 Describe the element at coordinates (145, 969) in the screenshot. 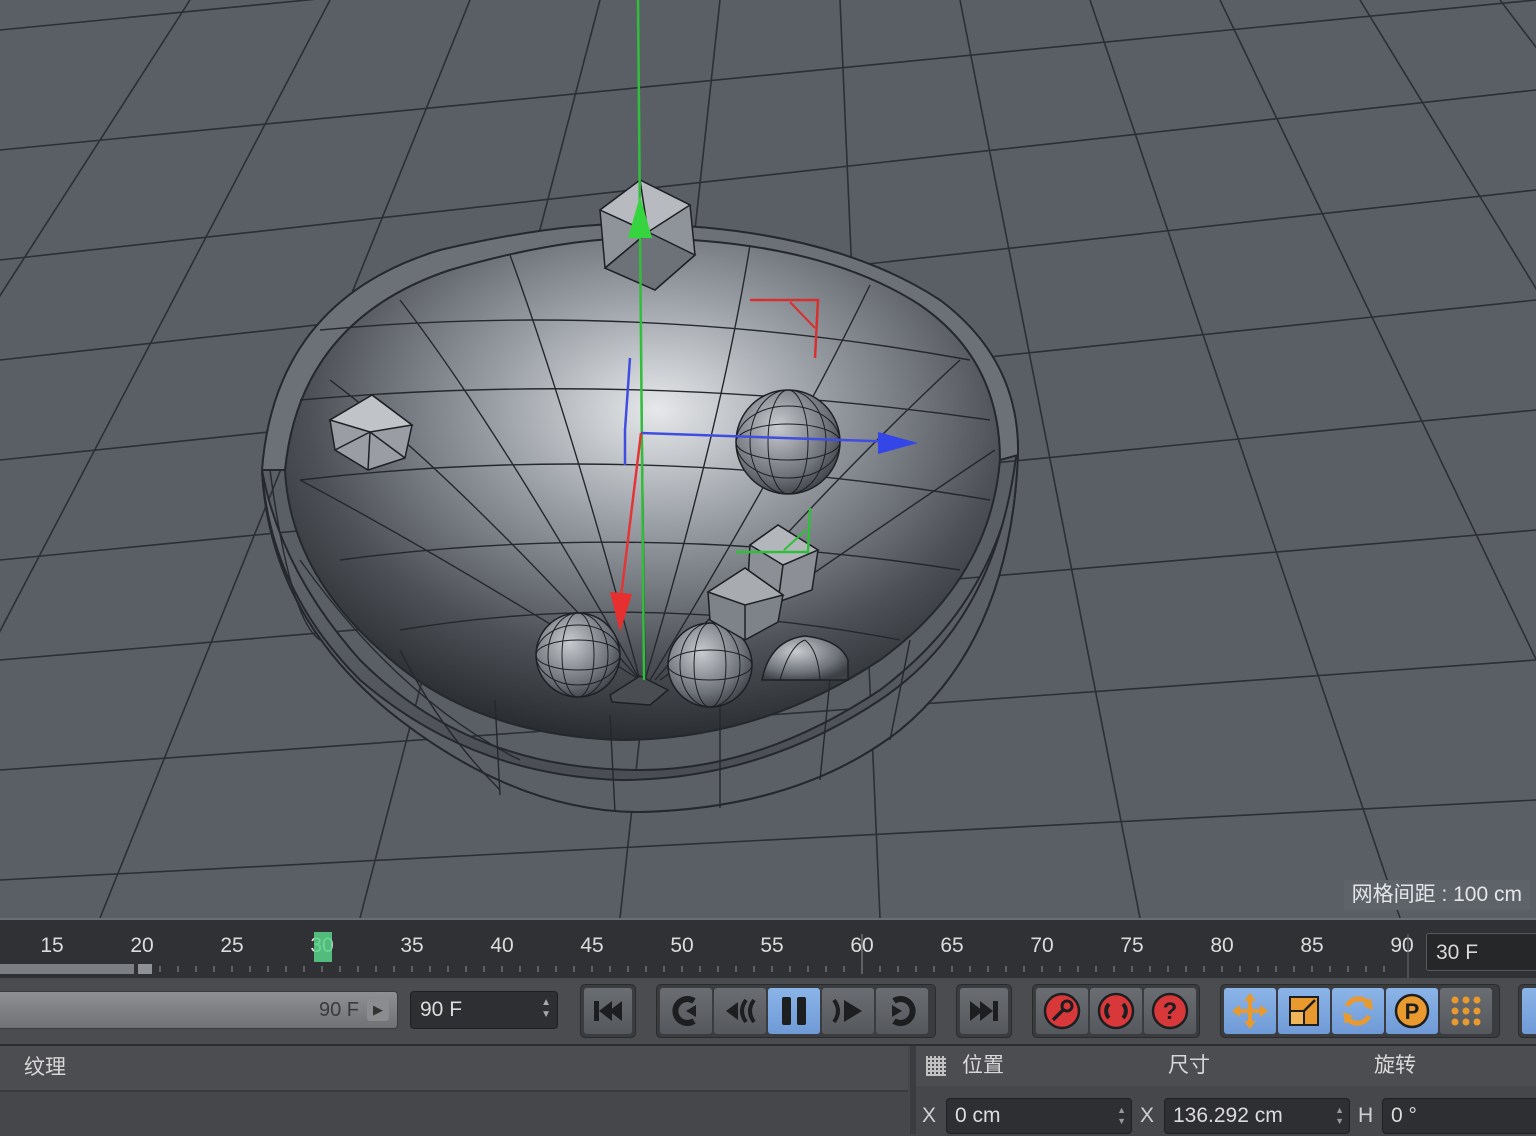

I see `preview-range-handle` at that location.